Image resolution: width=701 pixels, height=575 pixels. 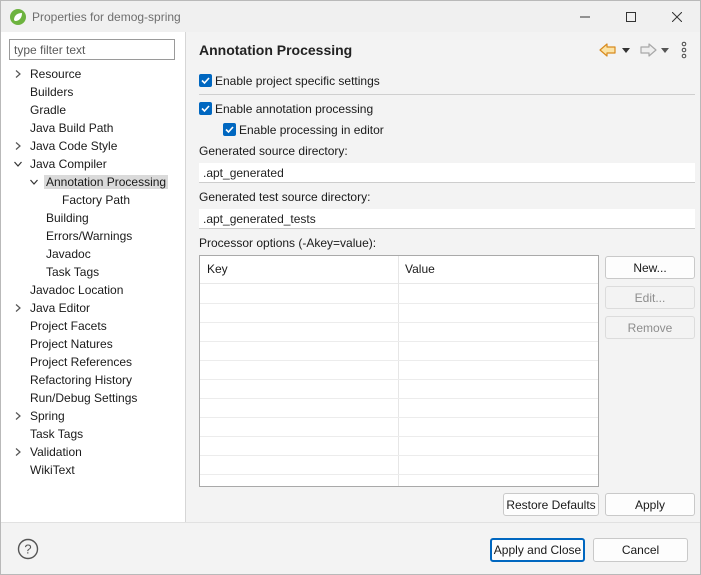 What do you see at coordinates (99, 182) in the screenshot?
I see `tree-item: Annotation Processing` at bounding box center [99, 182].